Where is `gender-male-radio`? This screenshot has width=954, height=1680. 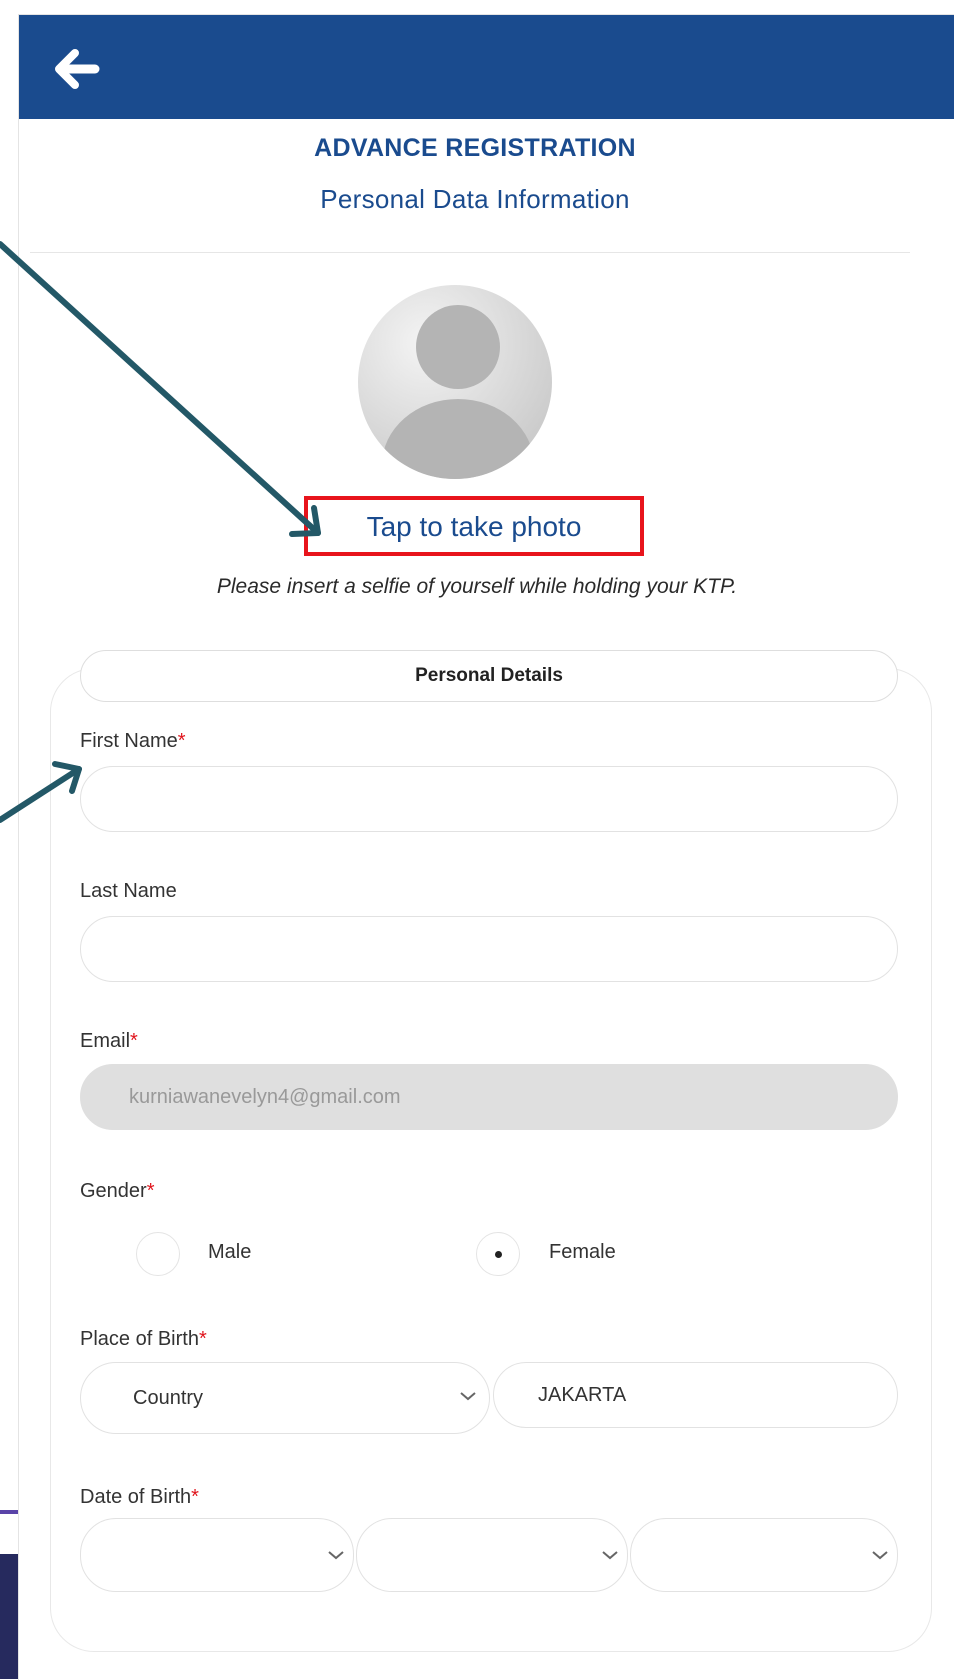
gender-male-radio is located at coordinates (158, 1254).